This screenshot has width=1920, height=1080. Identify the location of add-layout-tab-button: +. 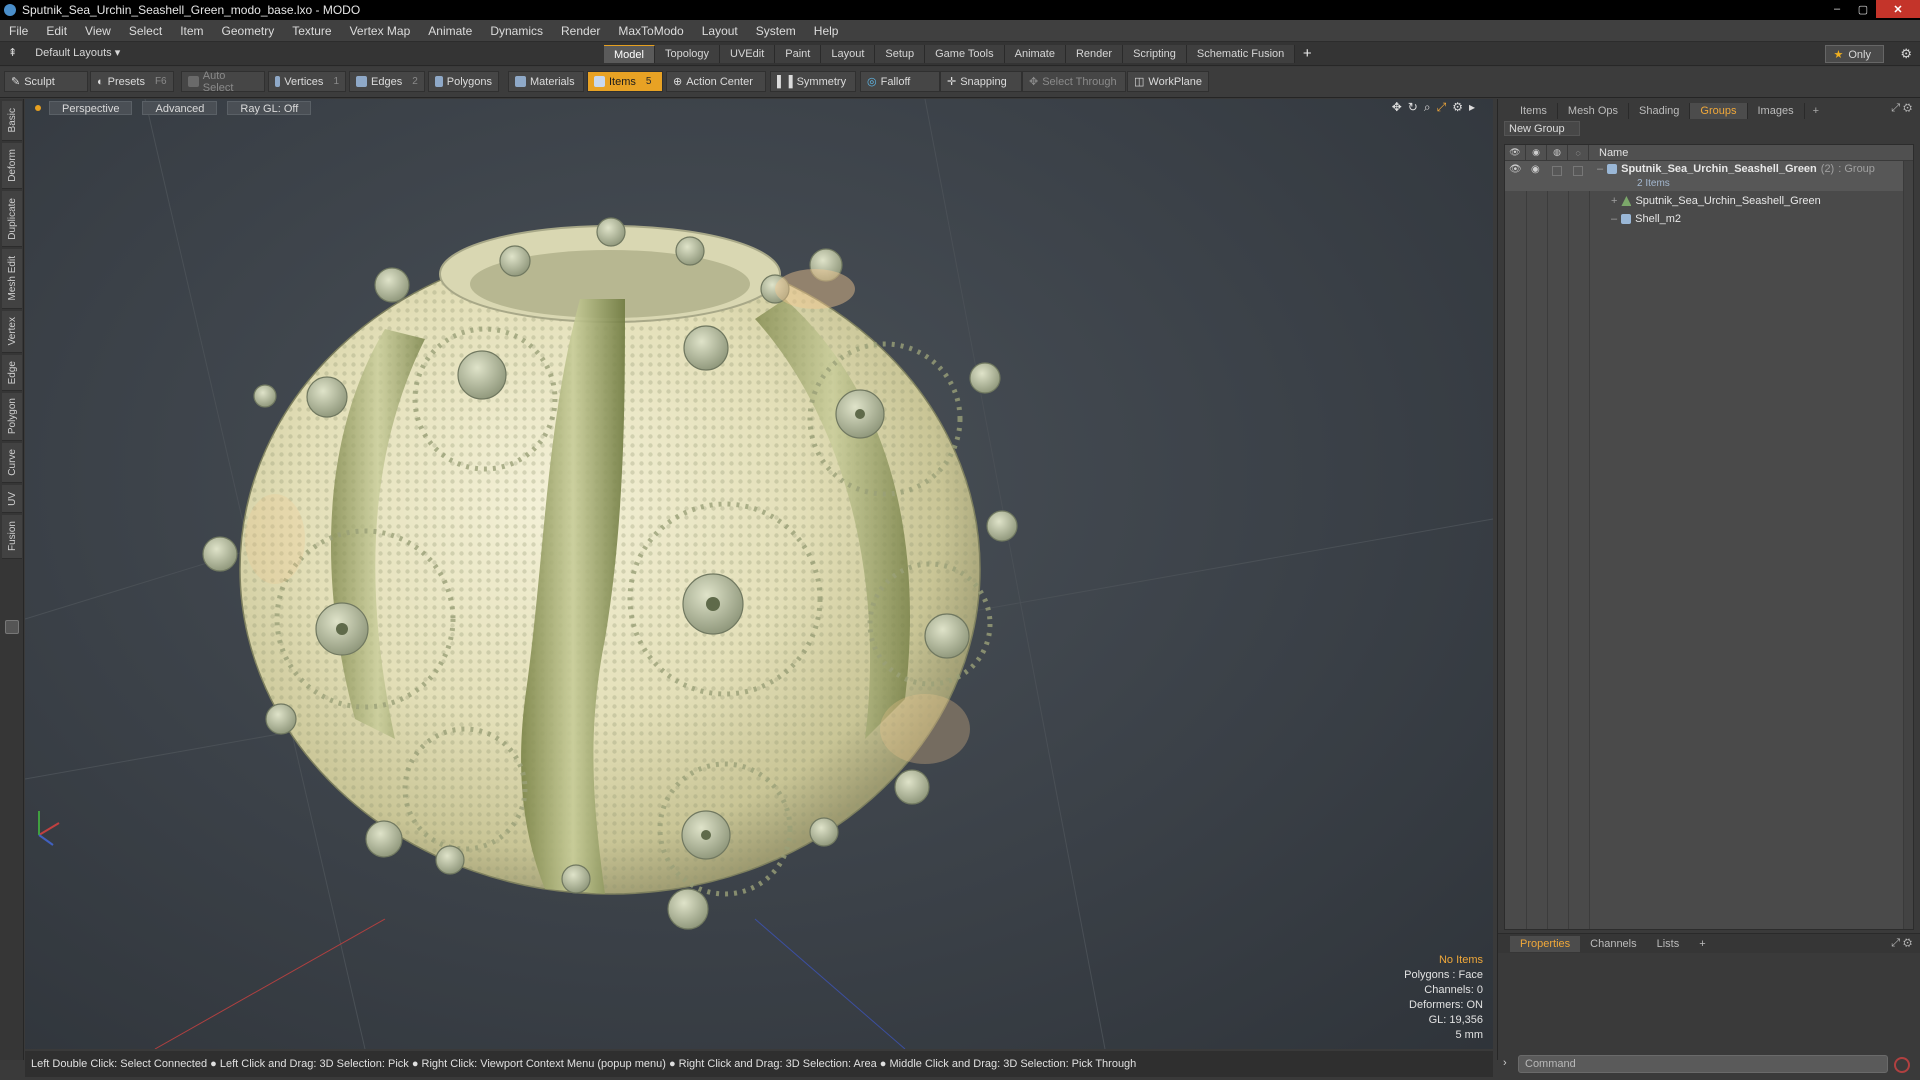
(1307, 54).